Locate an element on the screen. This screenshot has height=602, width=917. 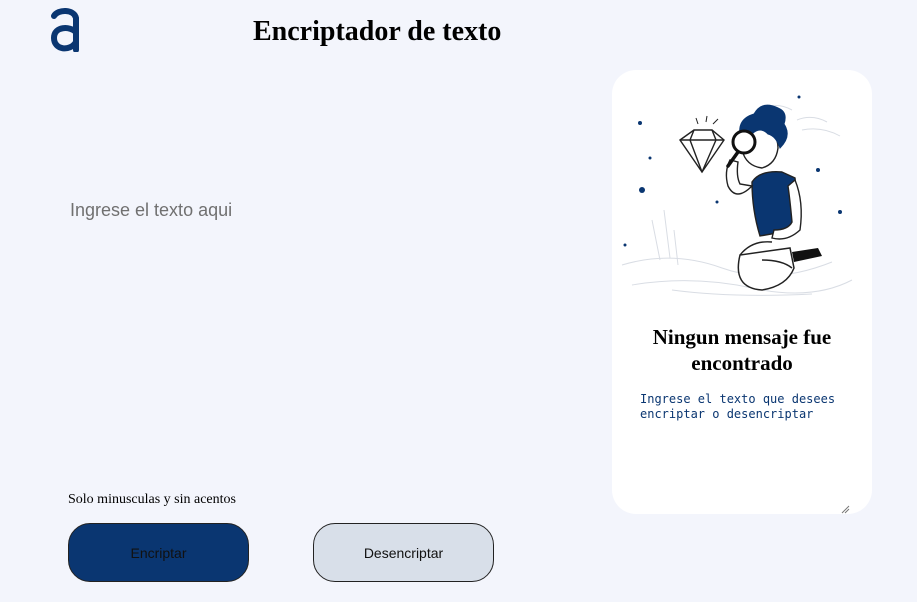
alura-logo-icon is located at coordinates (65, 29).